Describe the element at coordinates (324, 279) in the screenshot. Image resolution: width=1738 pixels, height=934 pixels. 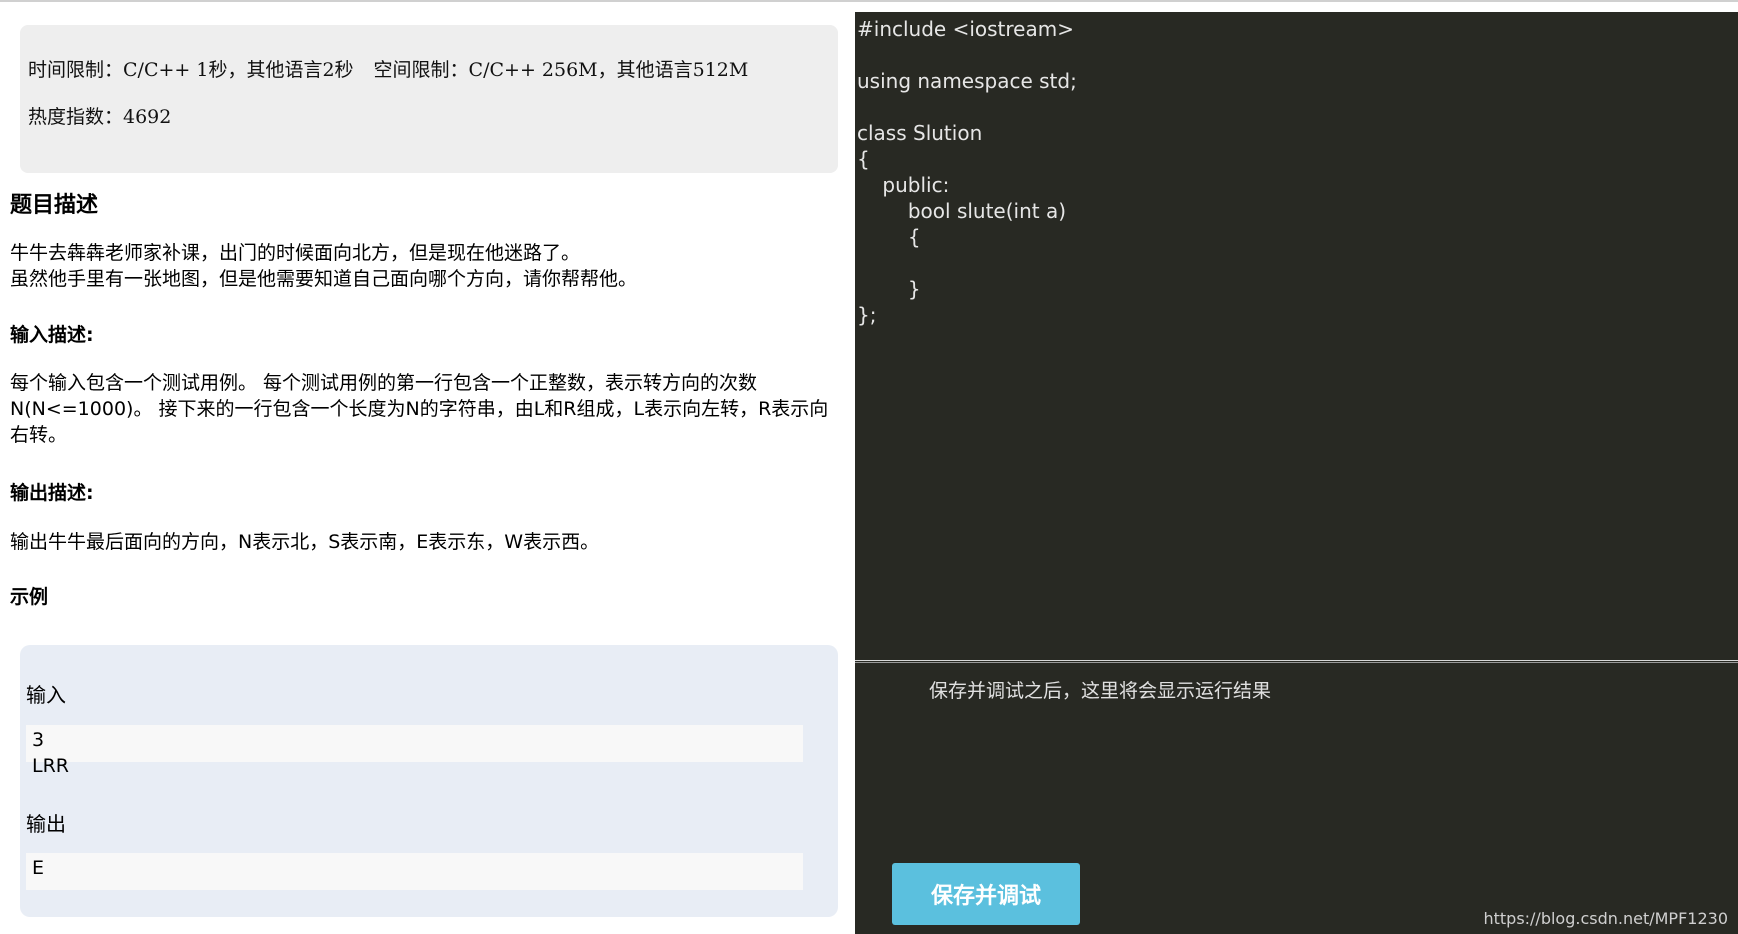
I see `description-line: 虽然他手里有一张地图，但是他需要知道自己面向哪个方向，请你帮帮他。` at that location.